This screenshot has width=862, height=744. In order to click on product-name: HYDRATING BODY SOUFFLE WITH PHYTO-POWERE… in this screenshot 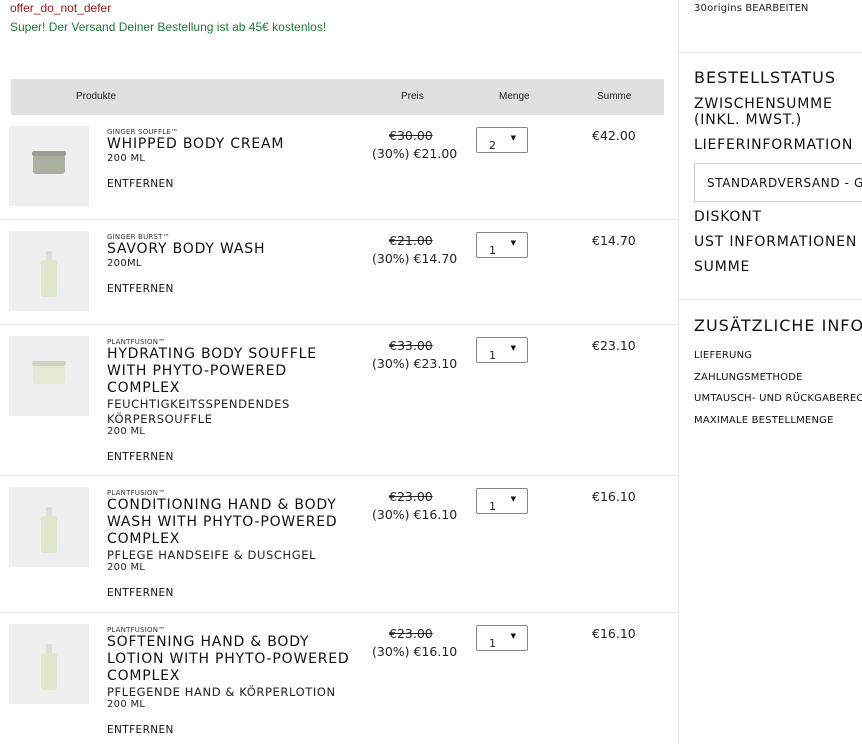, I will do `click(232, 371)`.